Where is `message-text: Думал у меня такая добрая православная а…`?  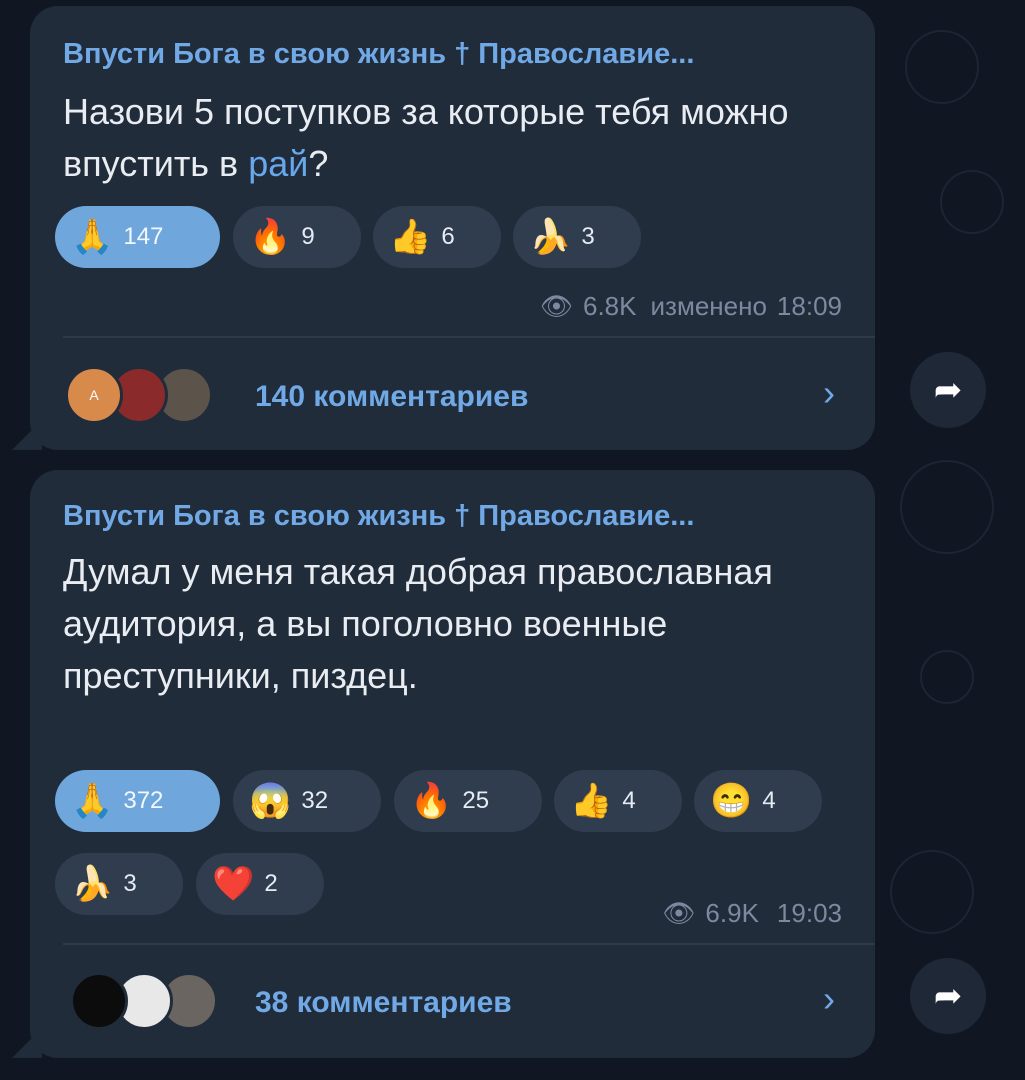
message-text: Думал у меня такая добрая православная а… is located at coordinates (418, 623).